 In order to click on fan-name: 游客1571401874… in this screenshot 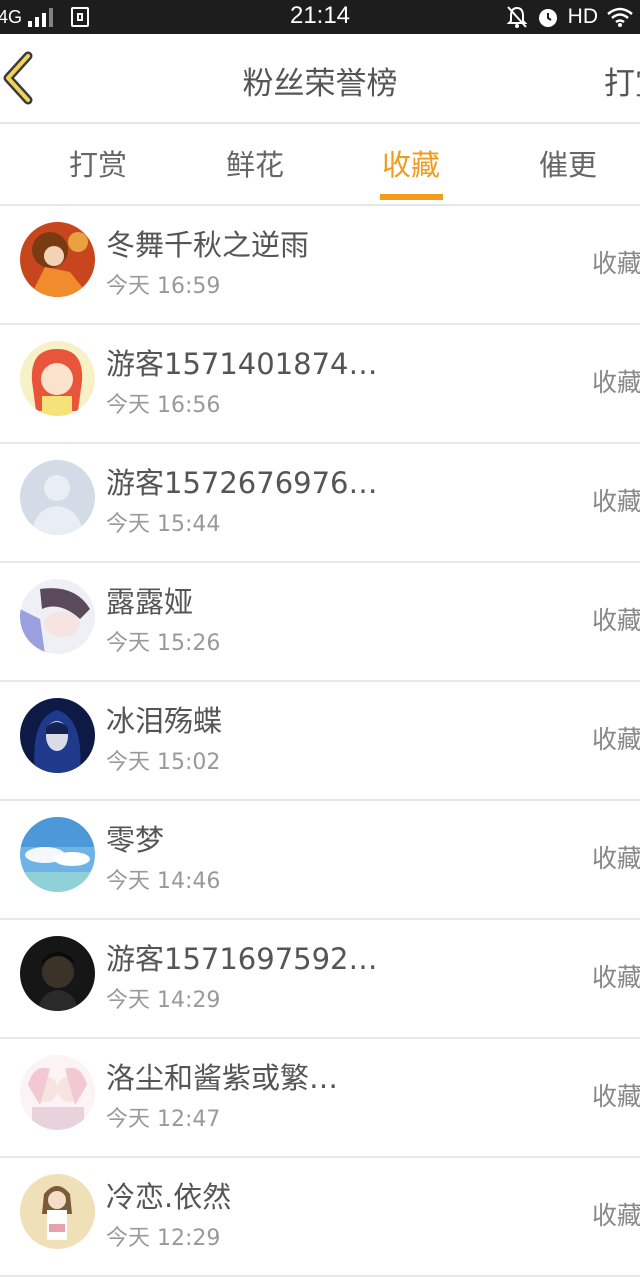, I will do `click(242, 364)`.